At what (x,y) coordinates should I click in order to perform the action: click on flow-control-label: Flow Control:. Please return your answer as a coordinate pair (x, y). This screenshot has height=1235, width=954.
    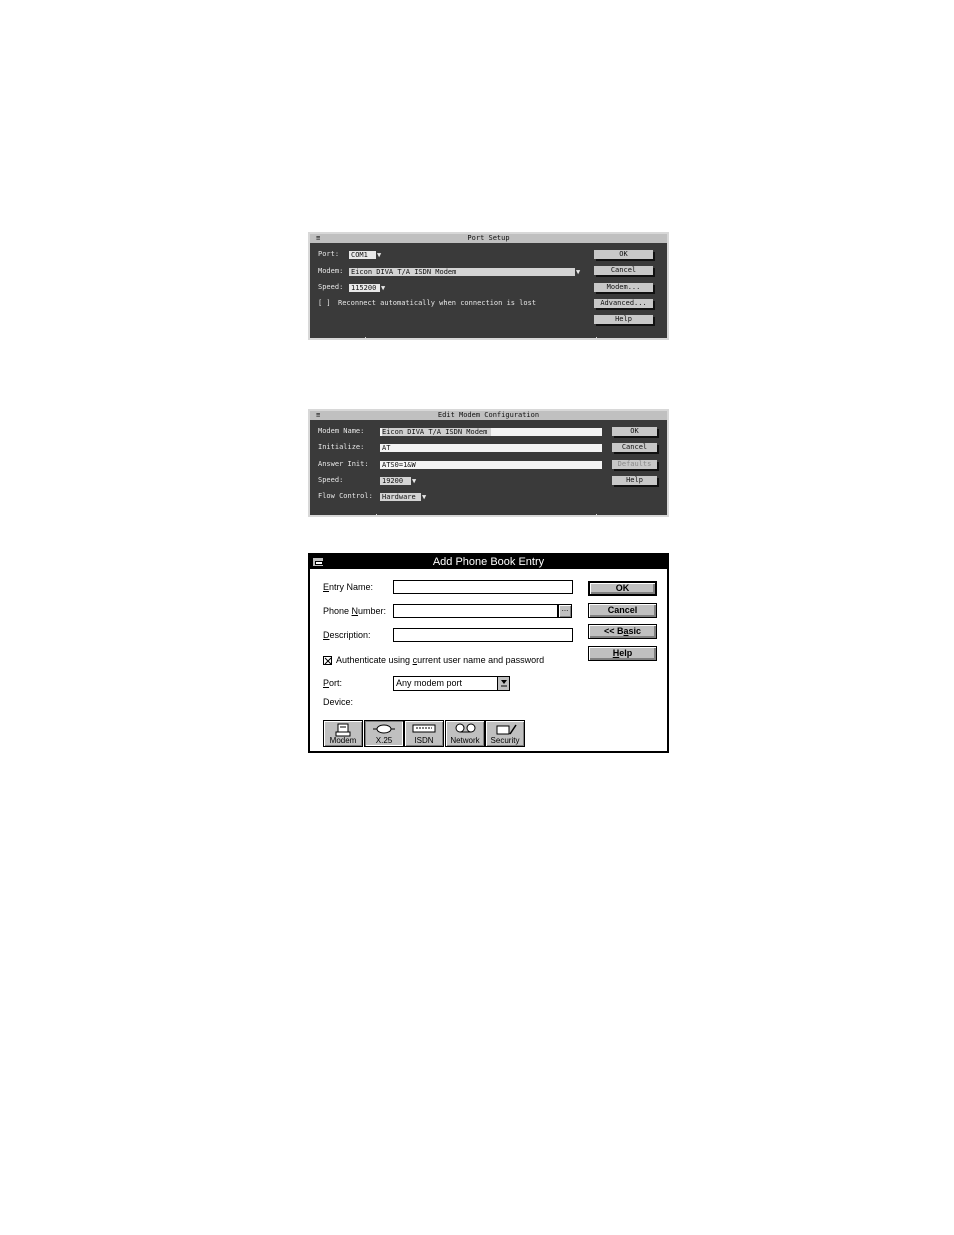
    Looking at the image, I should click on (345, 496).